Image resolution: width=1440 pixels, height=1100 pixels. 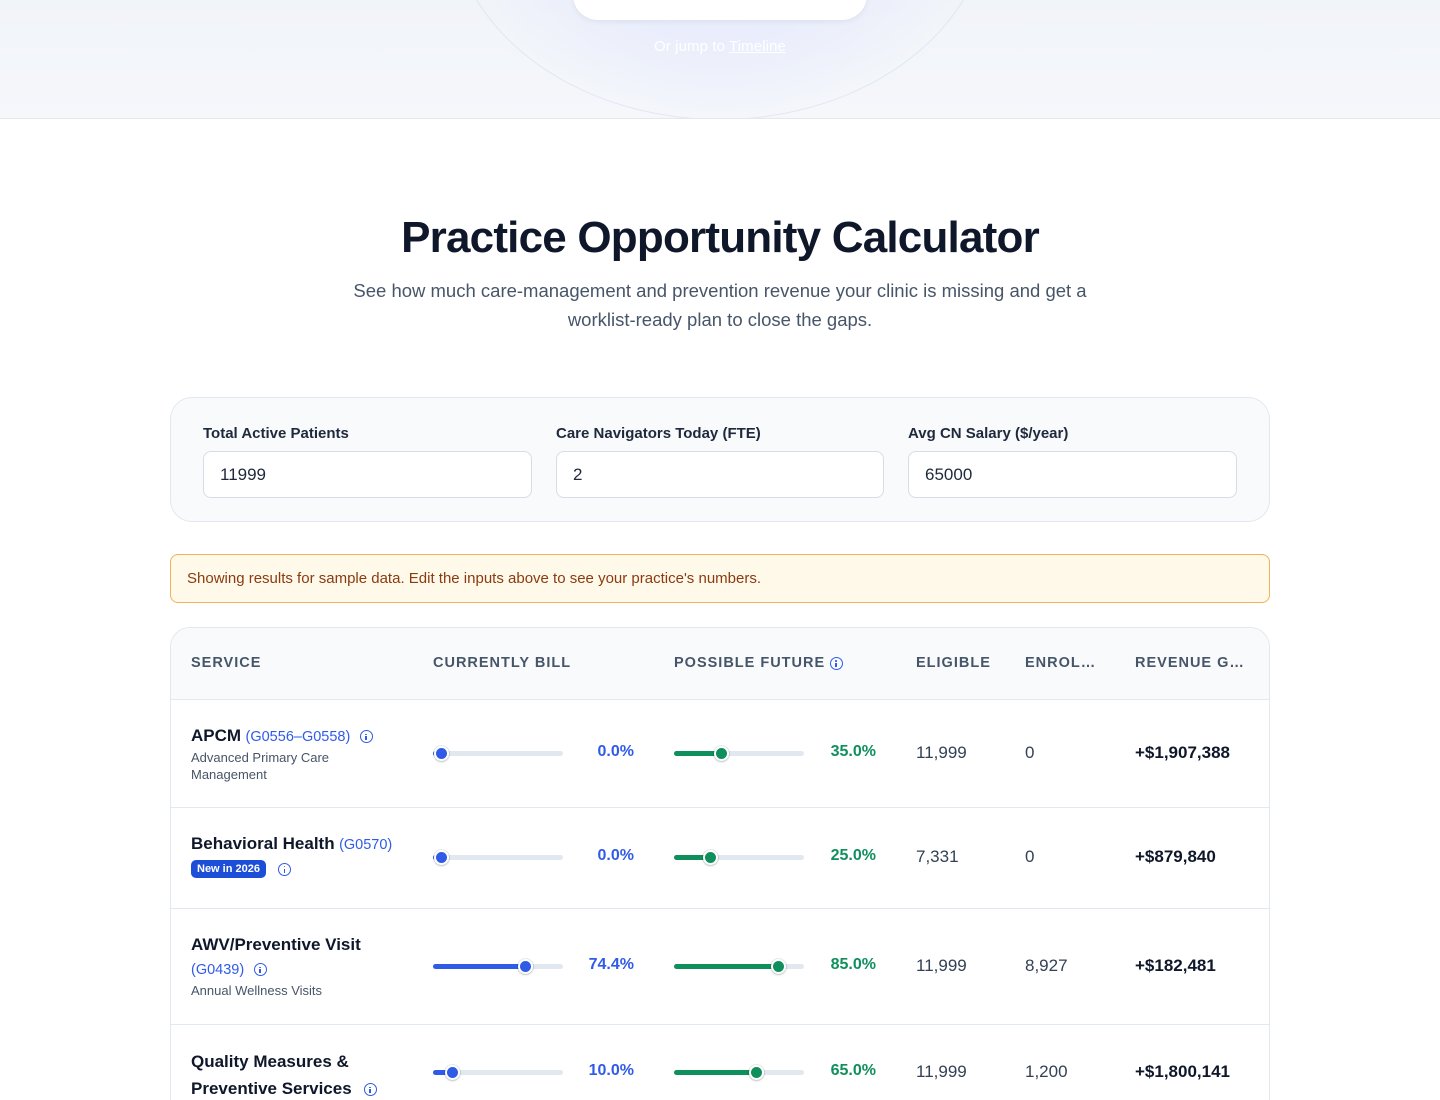 I want to click on service-name: AWV/Preventive Visit, so click(x=276, y=944).